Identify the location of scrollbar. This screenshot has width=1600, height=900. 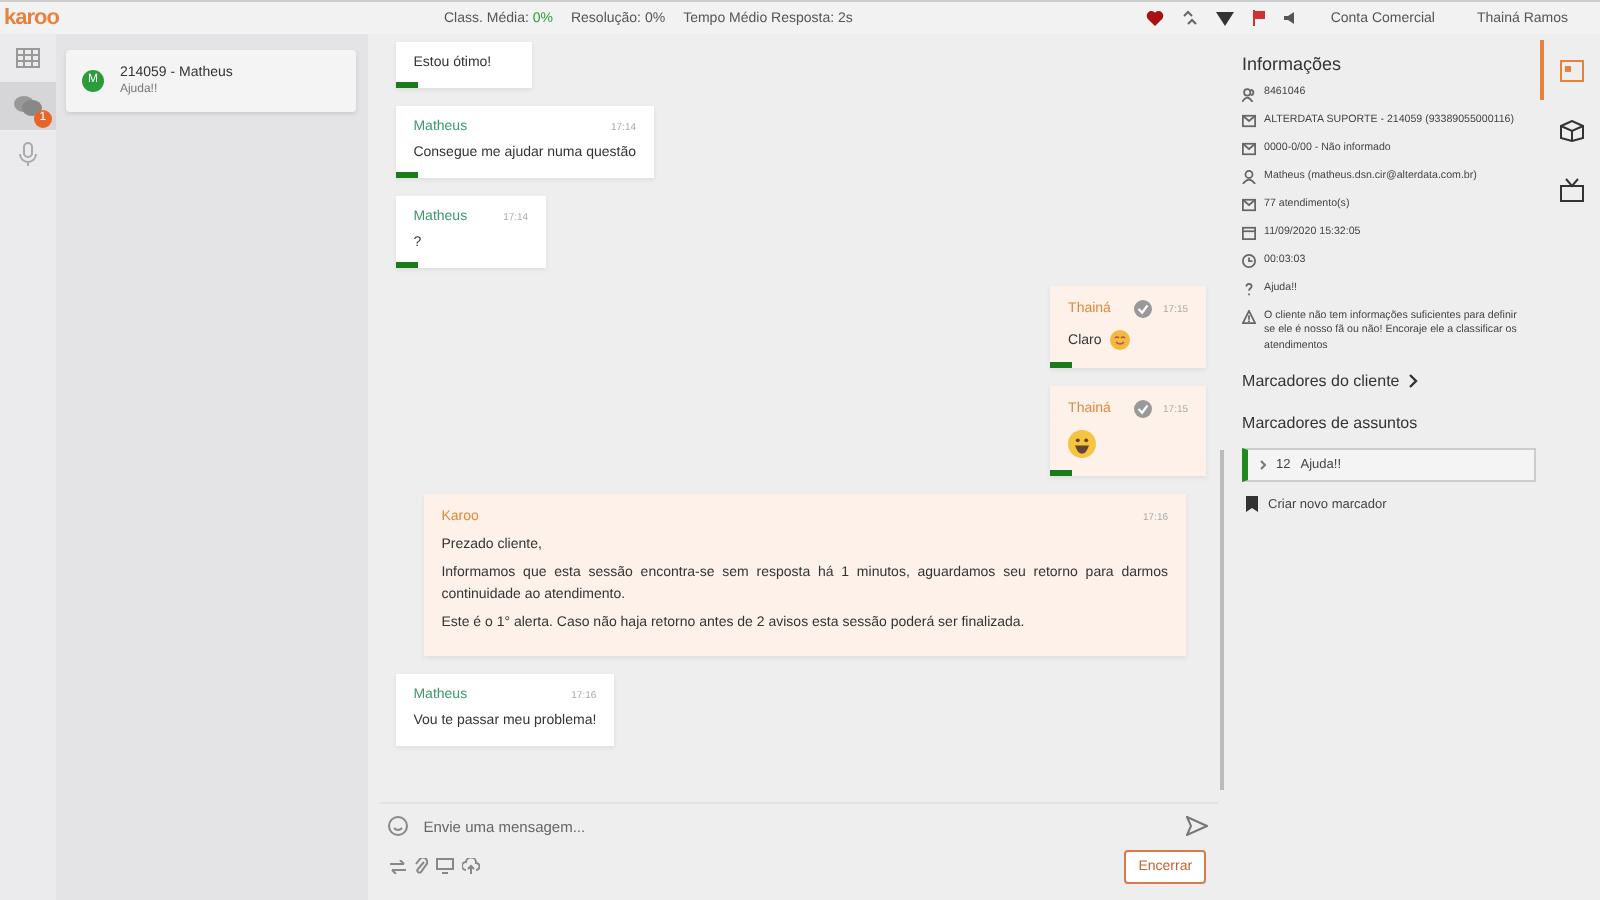
(1222, 620).